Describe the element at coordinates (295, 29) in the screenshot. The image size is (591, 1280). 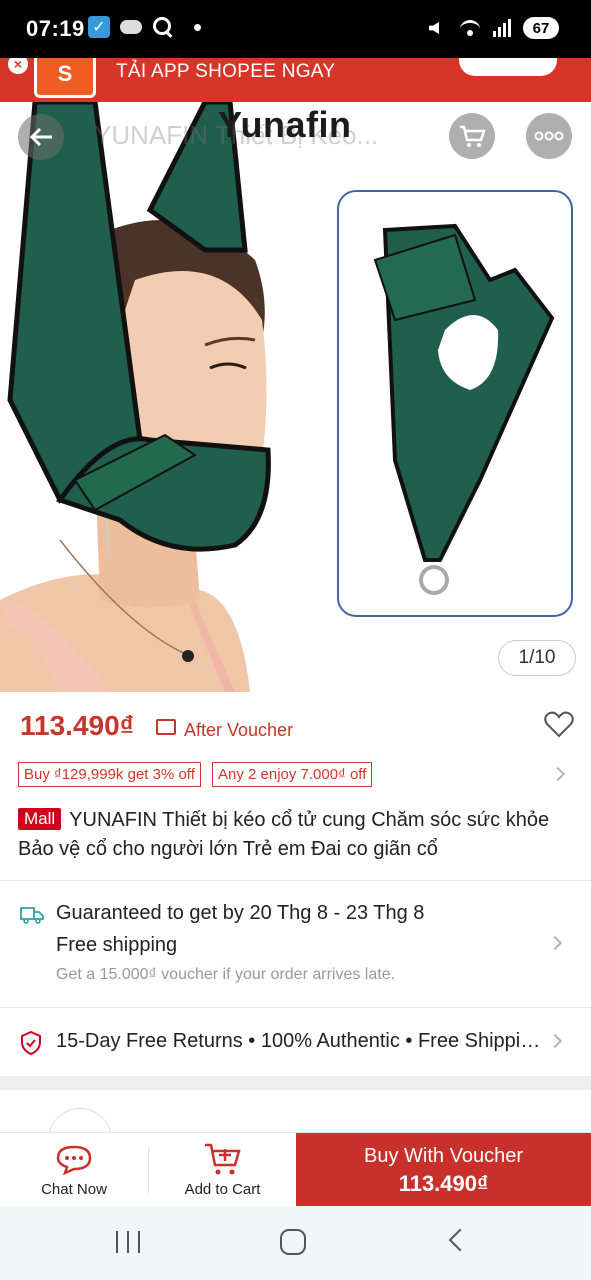
I see `status-bar: 07:19 ✓ 67` at that location.